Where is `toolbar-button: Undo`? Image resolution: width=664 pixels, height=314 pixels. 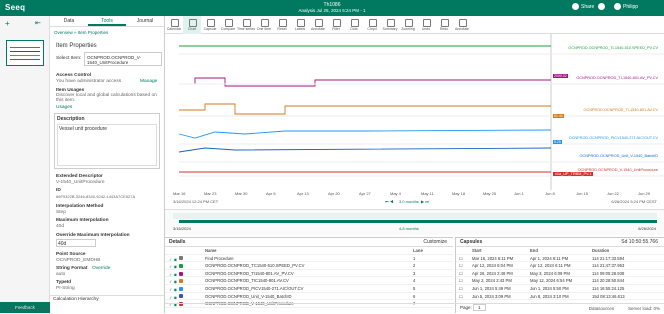
toolbar-button: Undo is located at coordinates (426, 25).